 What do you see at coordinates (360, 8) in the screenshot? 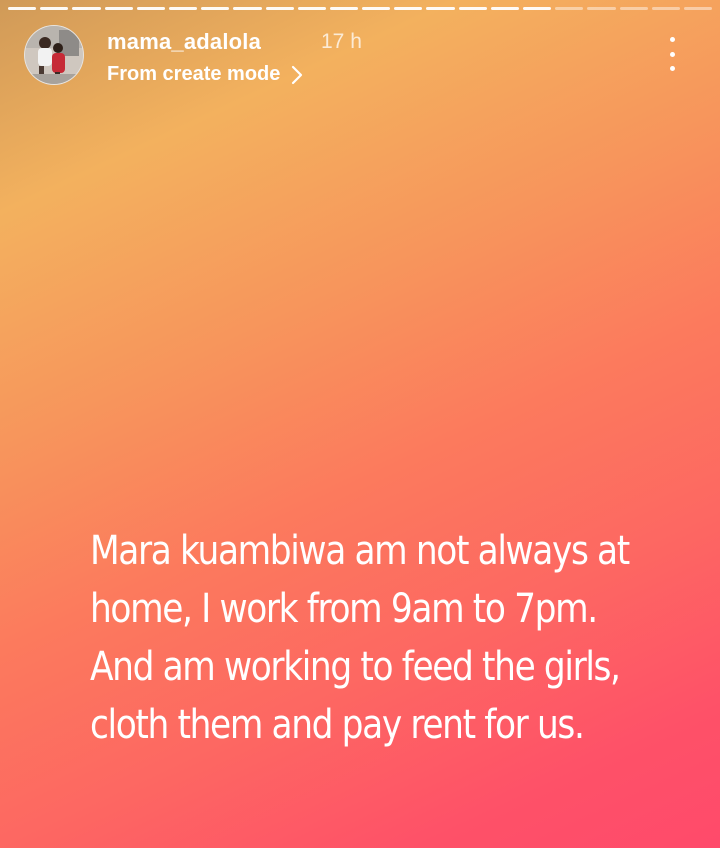
I see `story-progress-bar` at bounding box center [360, 8].